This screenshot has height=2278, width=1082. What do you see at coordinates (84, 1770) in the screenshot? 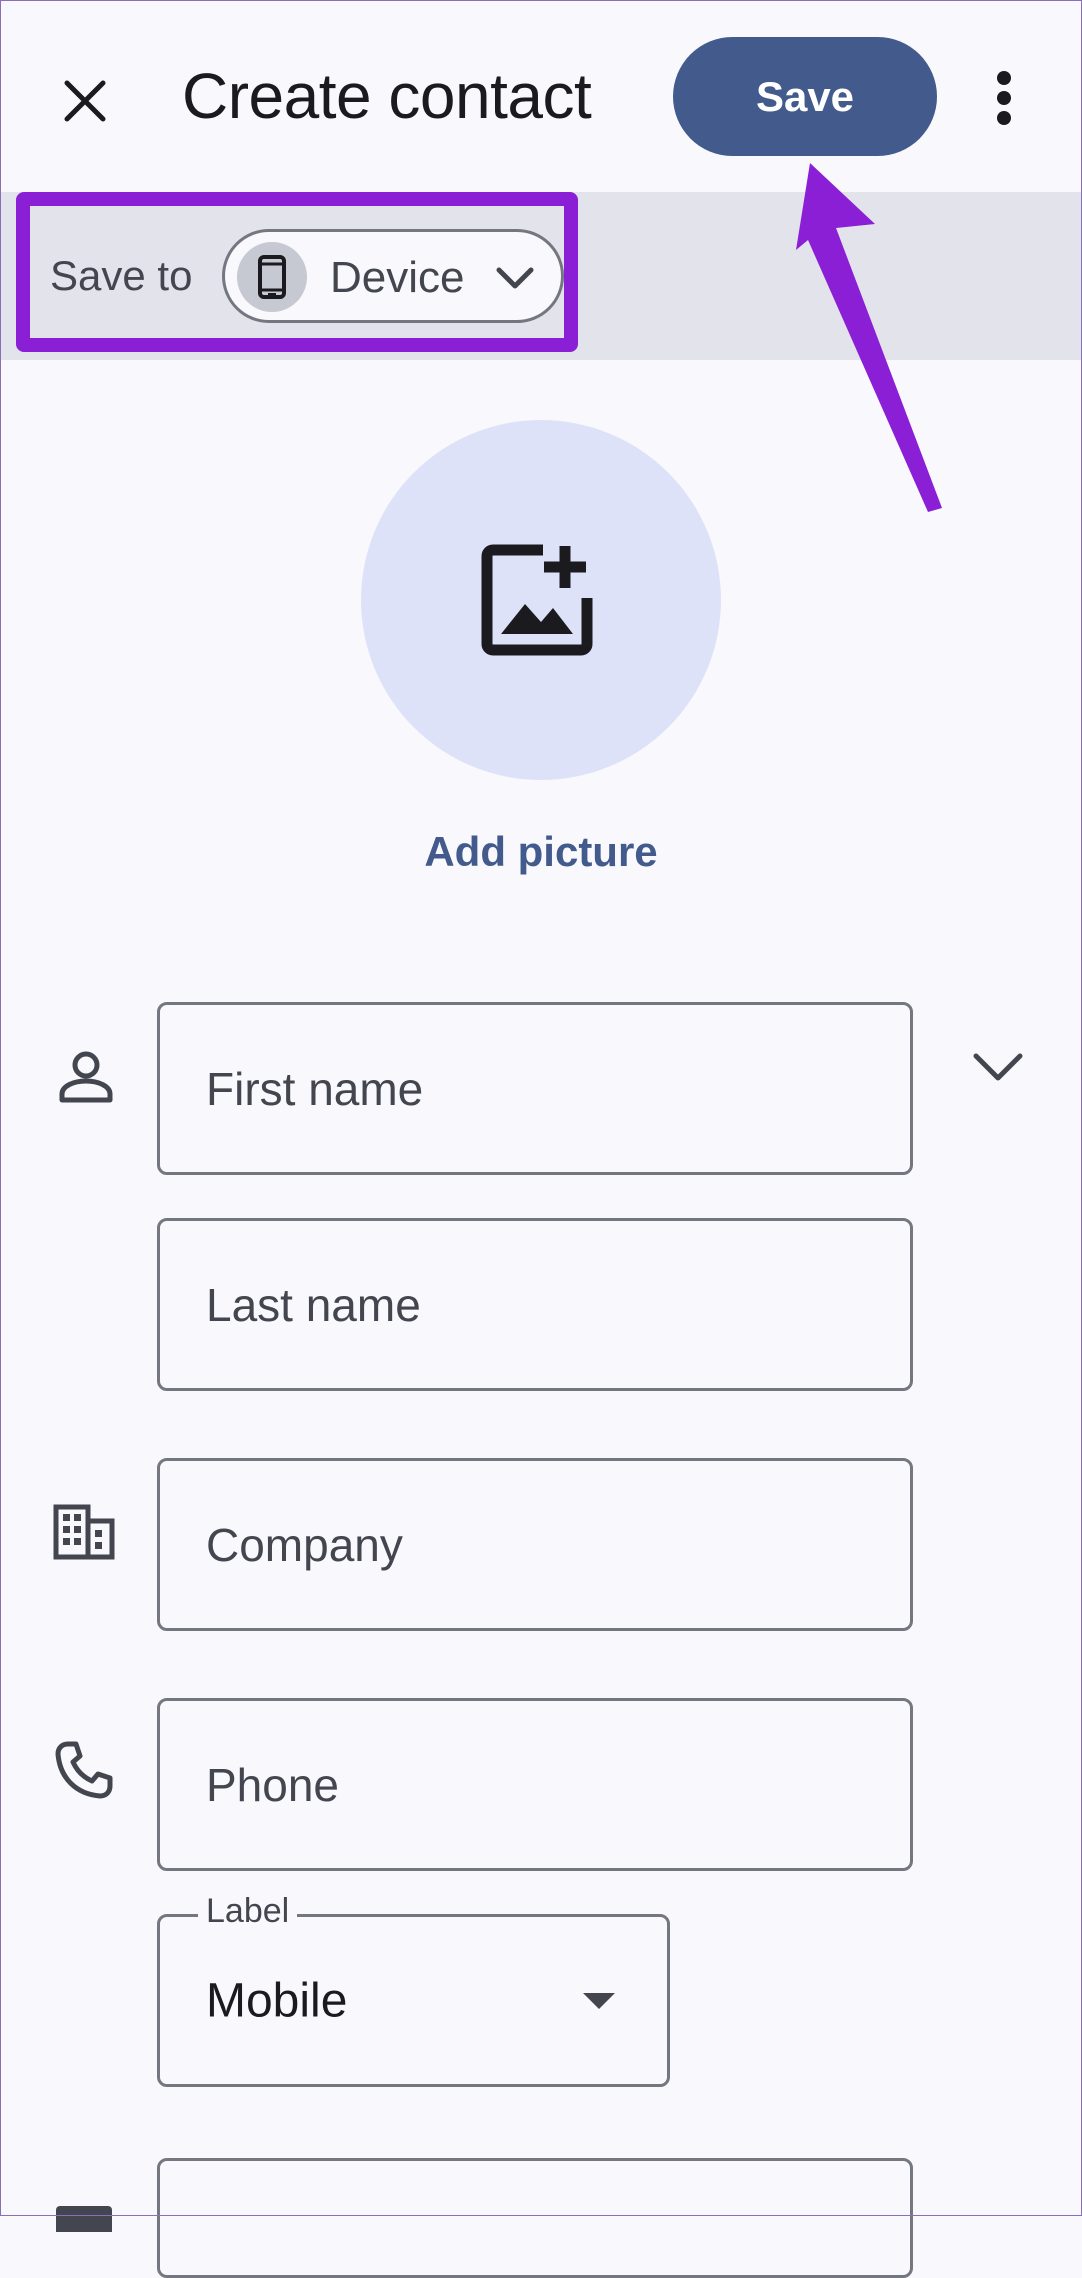
I see `phone-call-icon` at bounding box center [84, 1770].